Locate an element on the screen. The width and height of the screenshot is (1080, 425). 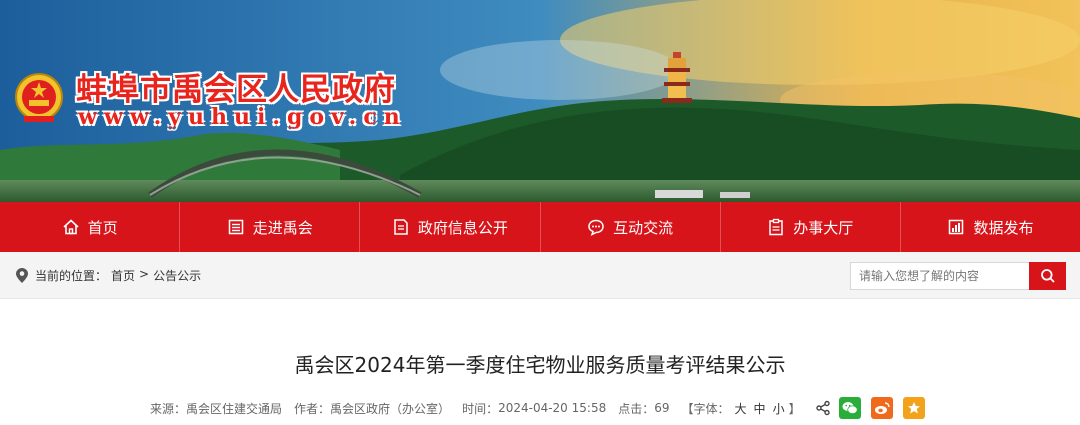
main-nav: 首页 走进禹会 政府信息公开 互动交流 办事大厅 数据发布 is located at coordinates (540, 227).